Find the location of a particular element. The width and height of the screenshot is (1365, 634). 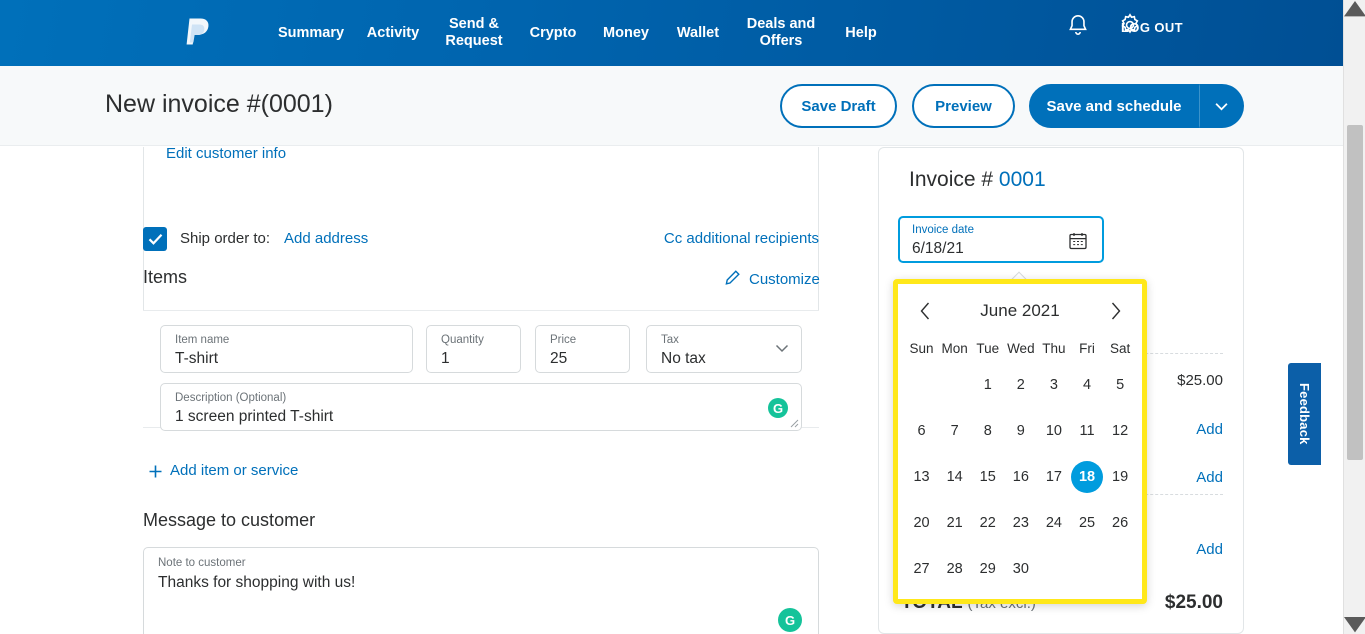

calendar-day-number: 2 is located at coordinates (1020, 385).